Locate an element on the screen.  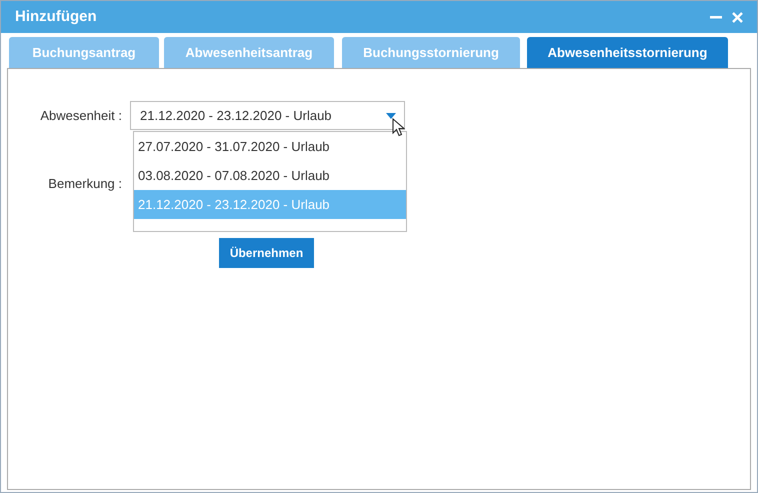
absence-select: 21.12.2020 - 23.12.2020 - Urlaub is located at coordinates (267, 115).